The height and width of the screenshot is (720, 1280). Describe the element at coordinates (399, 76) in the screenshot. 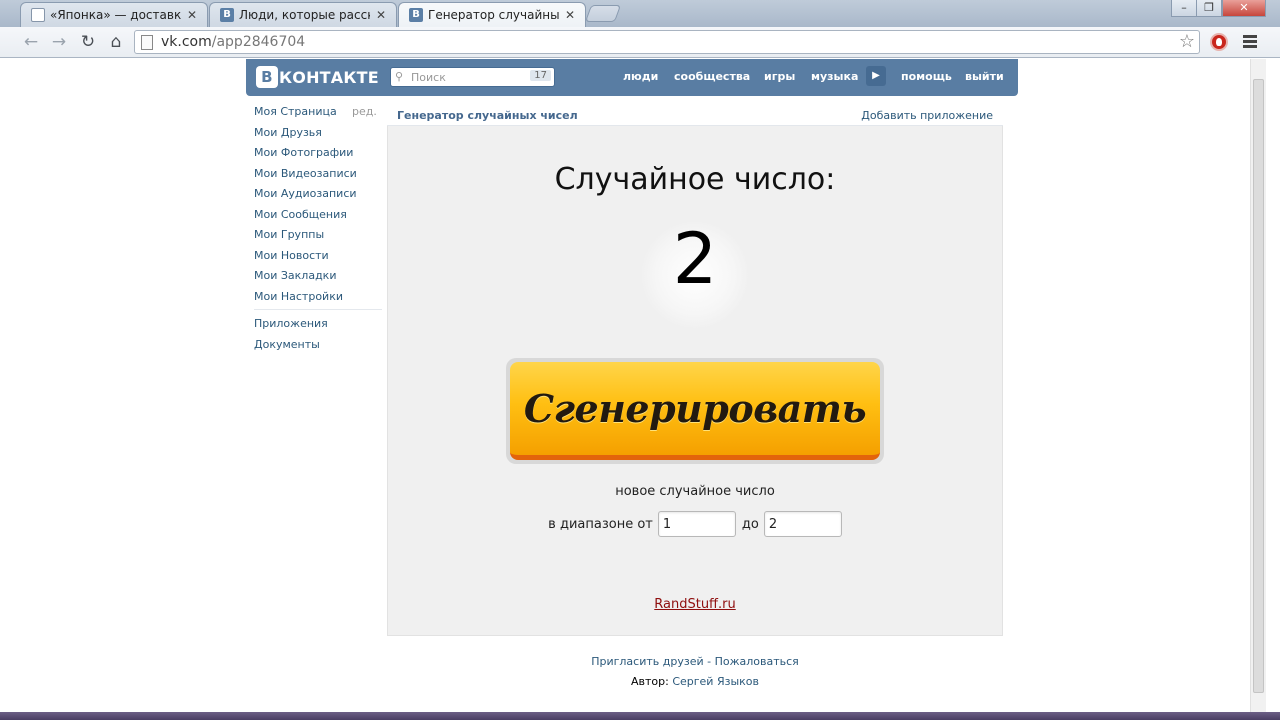

I see `search-icon: ⚲` at that location.